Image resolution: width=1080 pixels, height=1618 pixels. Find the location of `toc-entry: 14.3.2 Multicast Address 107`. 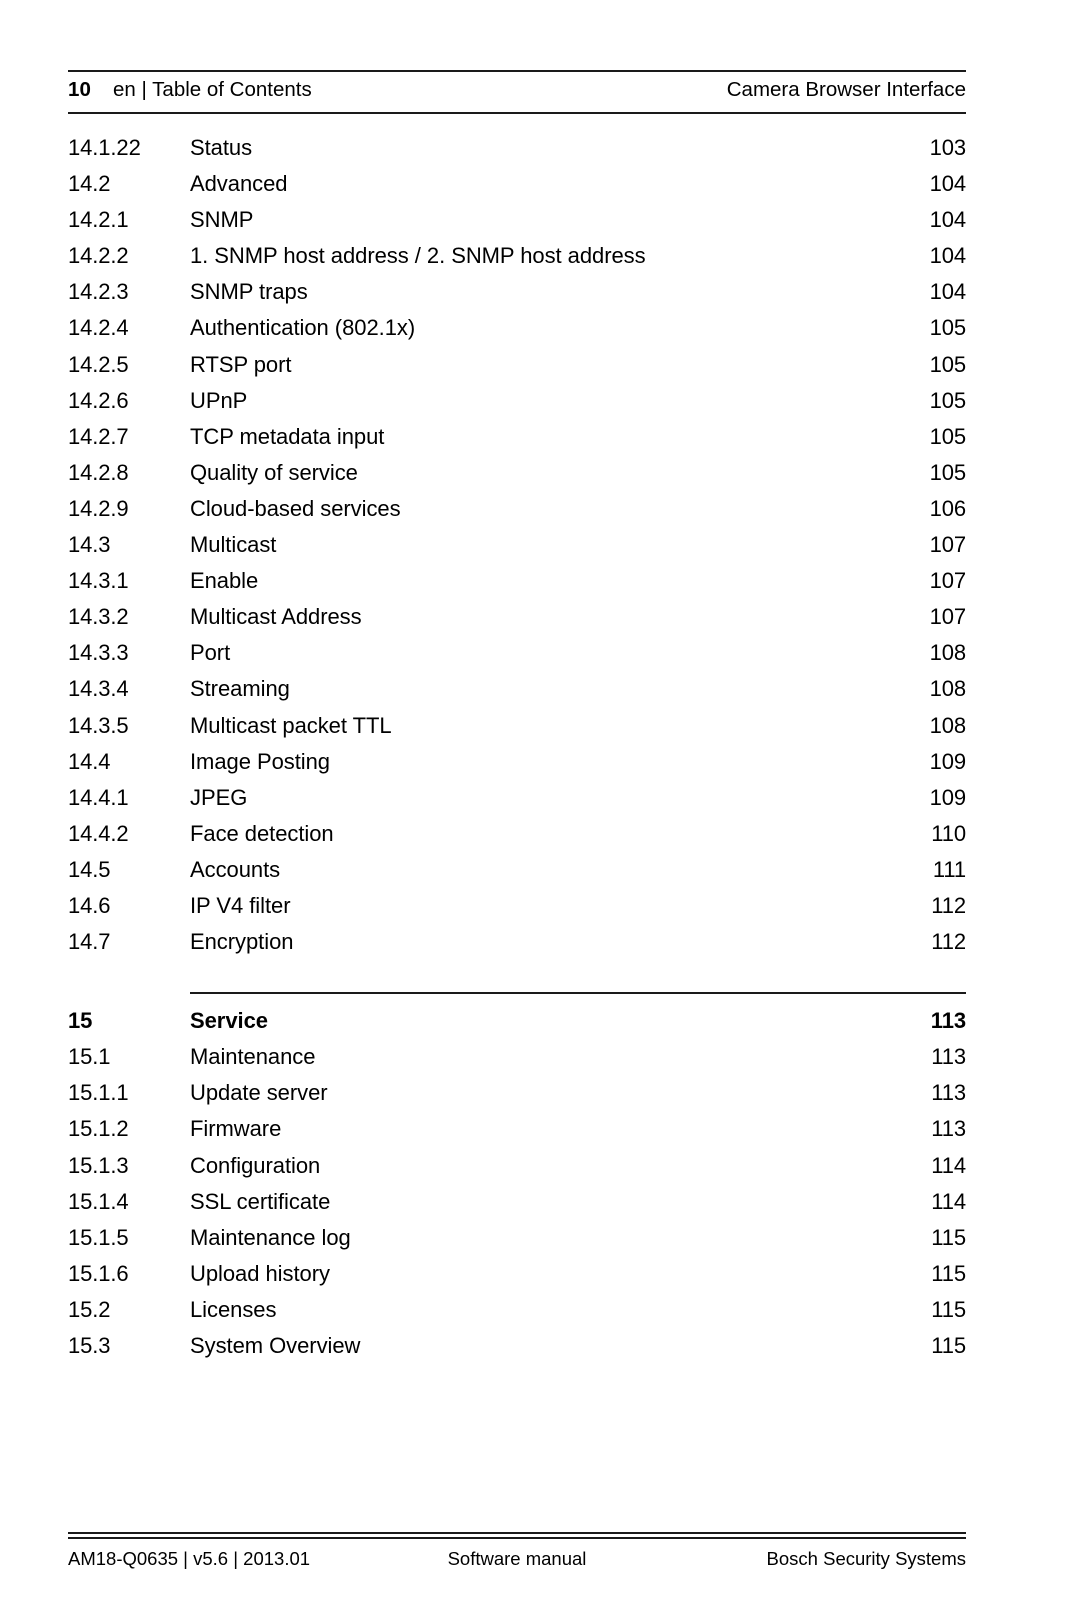

toc-entry: 14.3.2 Multicast Address 107 is located at coordinates (517, 617).